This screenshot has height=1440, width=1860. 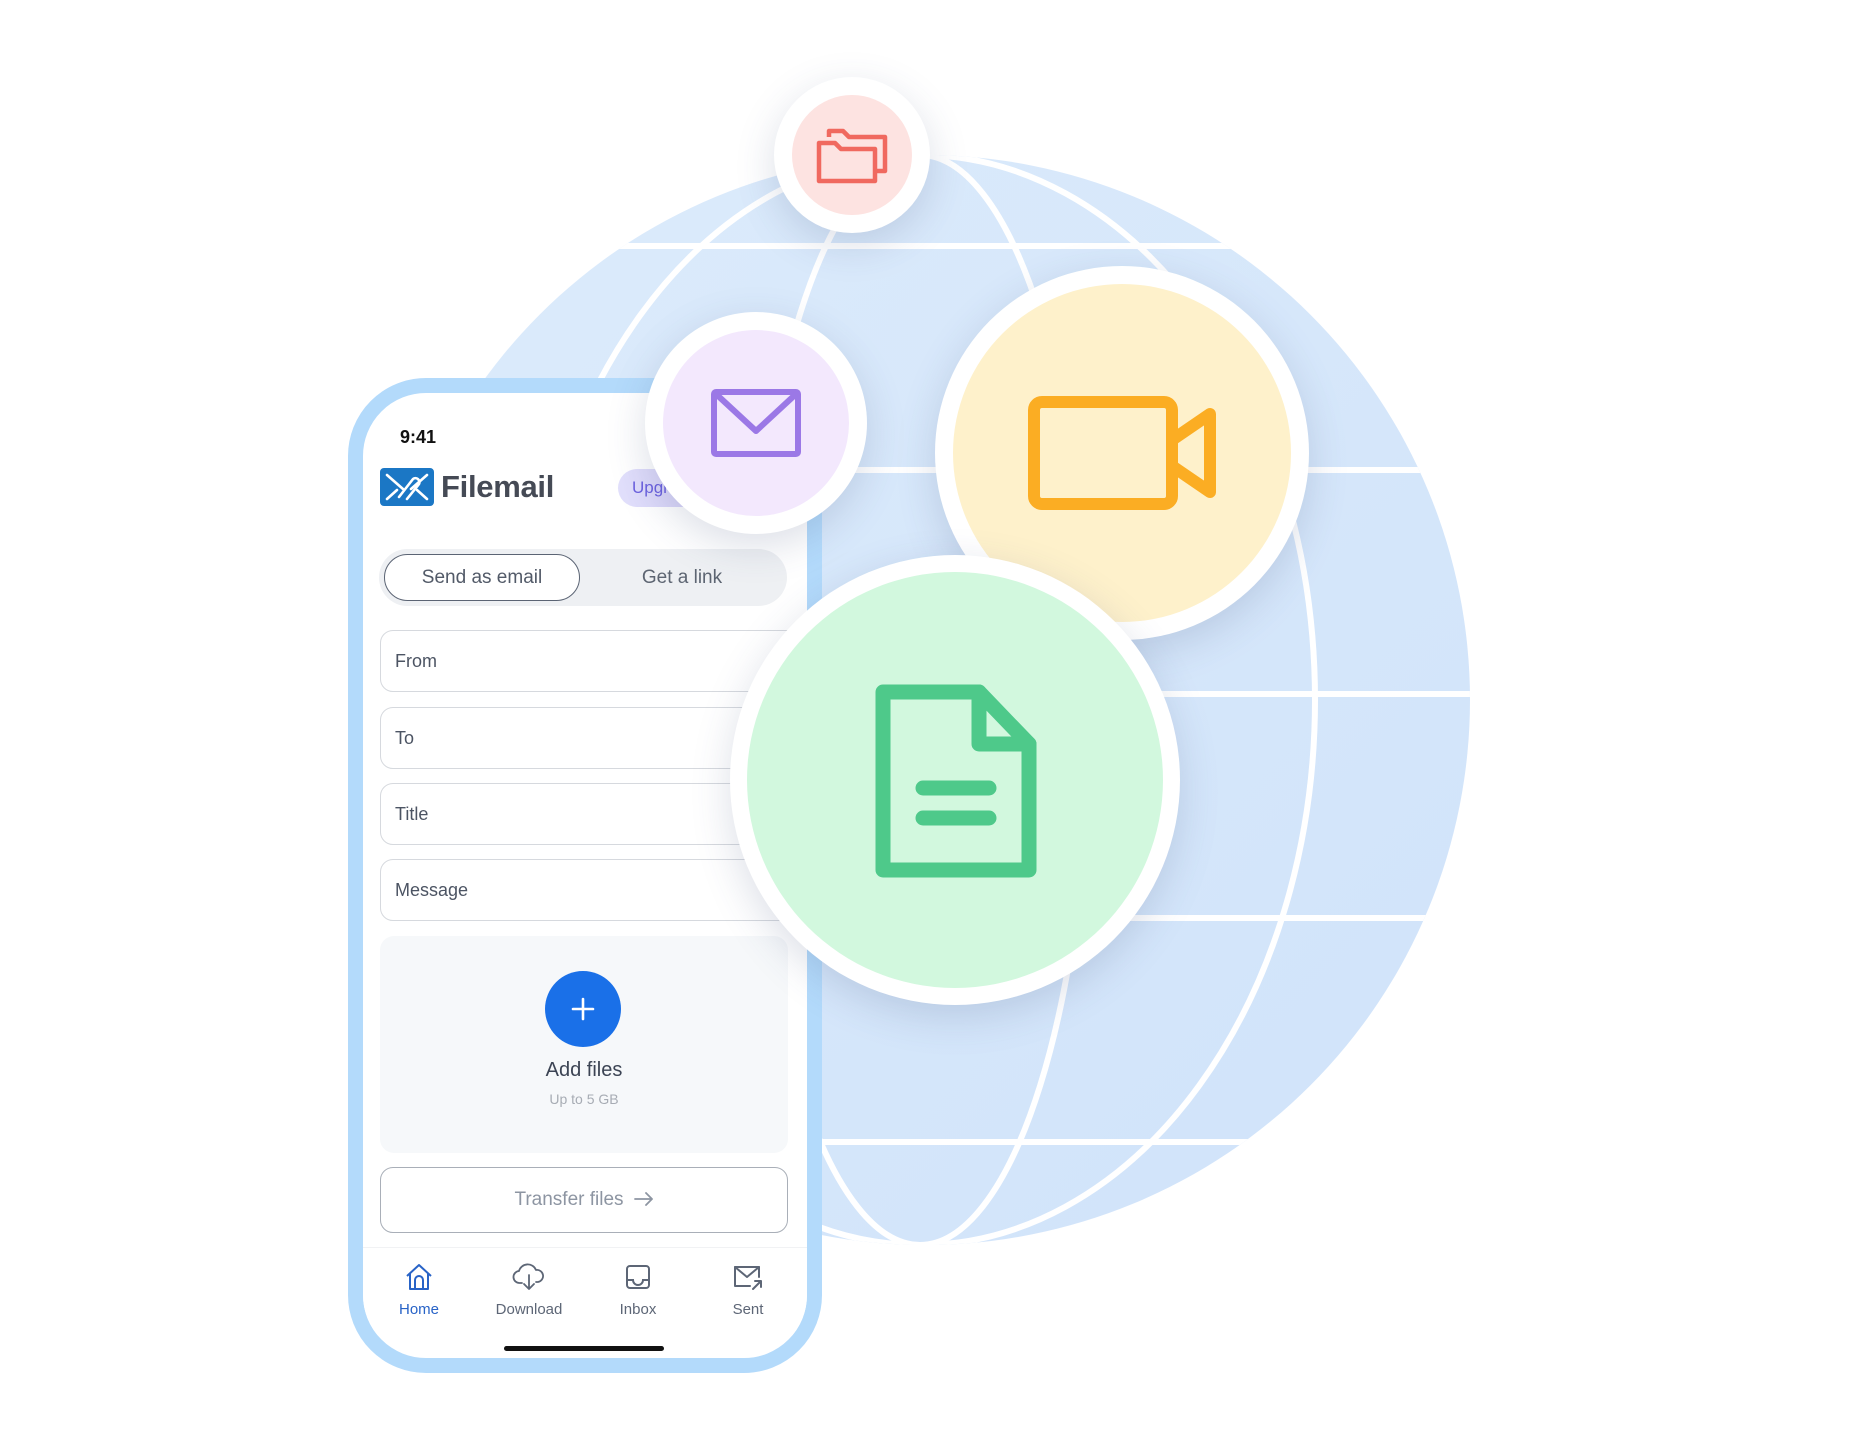 What do you see at coordinates (682, 577) in the screenshot?
I see `tab-get-a-link: Get a link` at bounding box center [682, 577].